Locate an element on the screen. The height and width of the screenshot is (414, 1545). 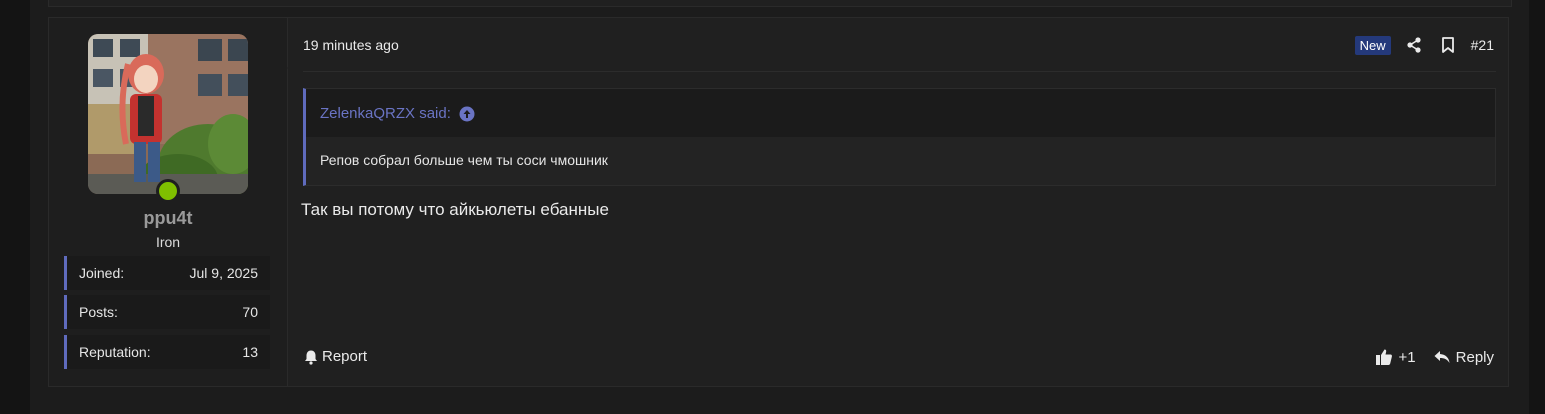
previous-post-edge is located at coordinates (780, 3).